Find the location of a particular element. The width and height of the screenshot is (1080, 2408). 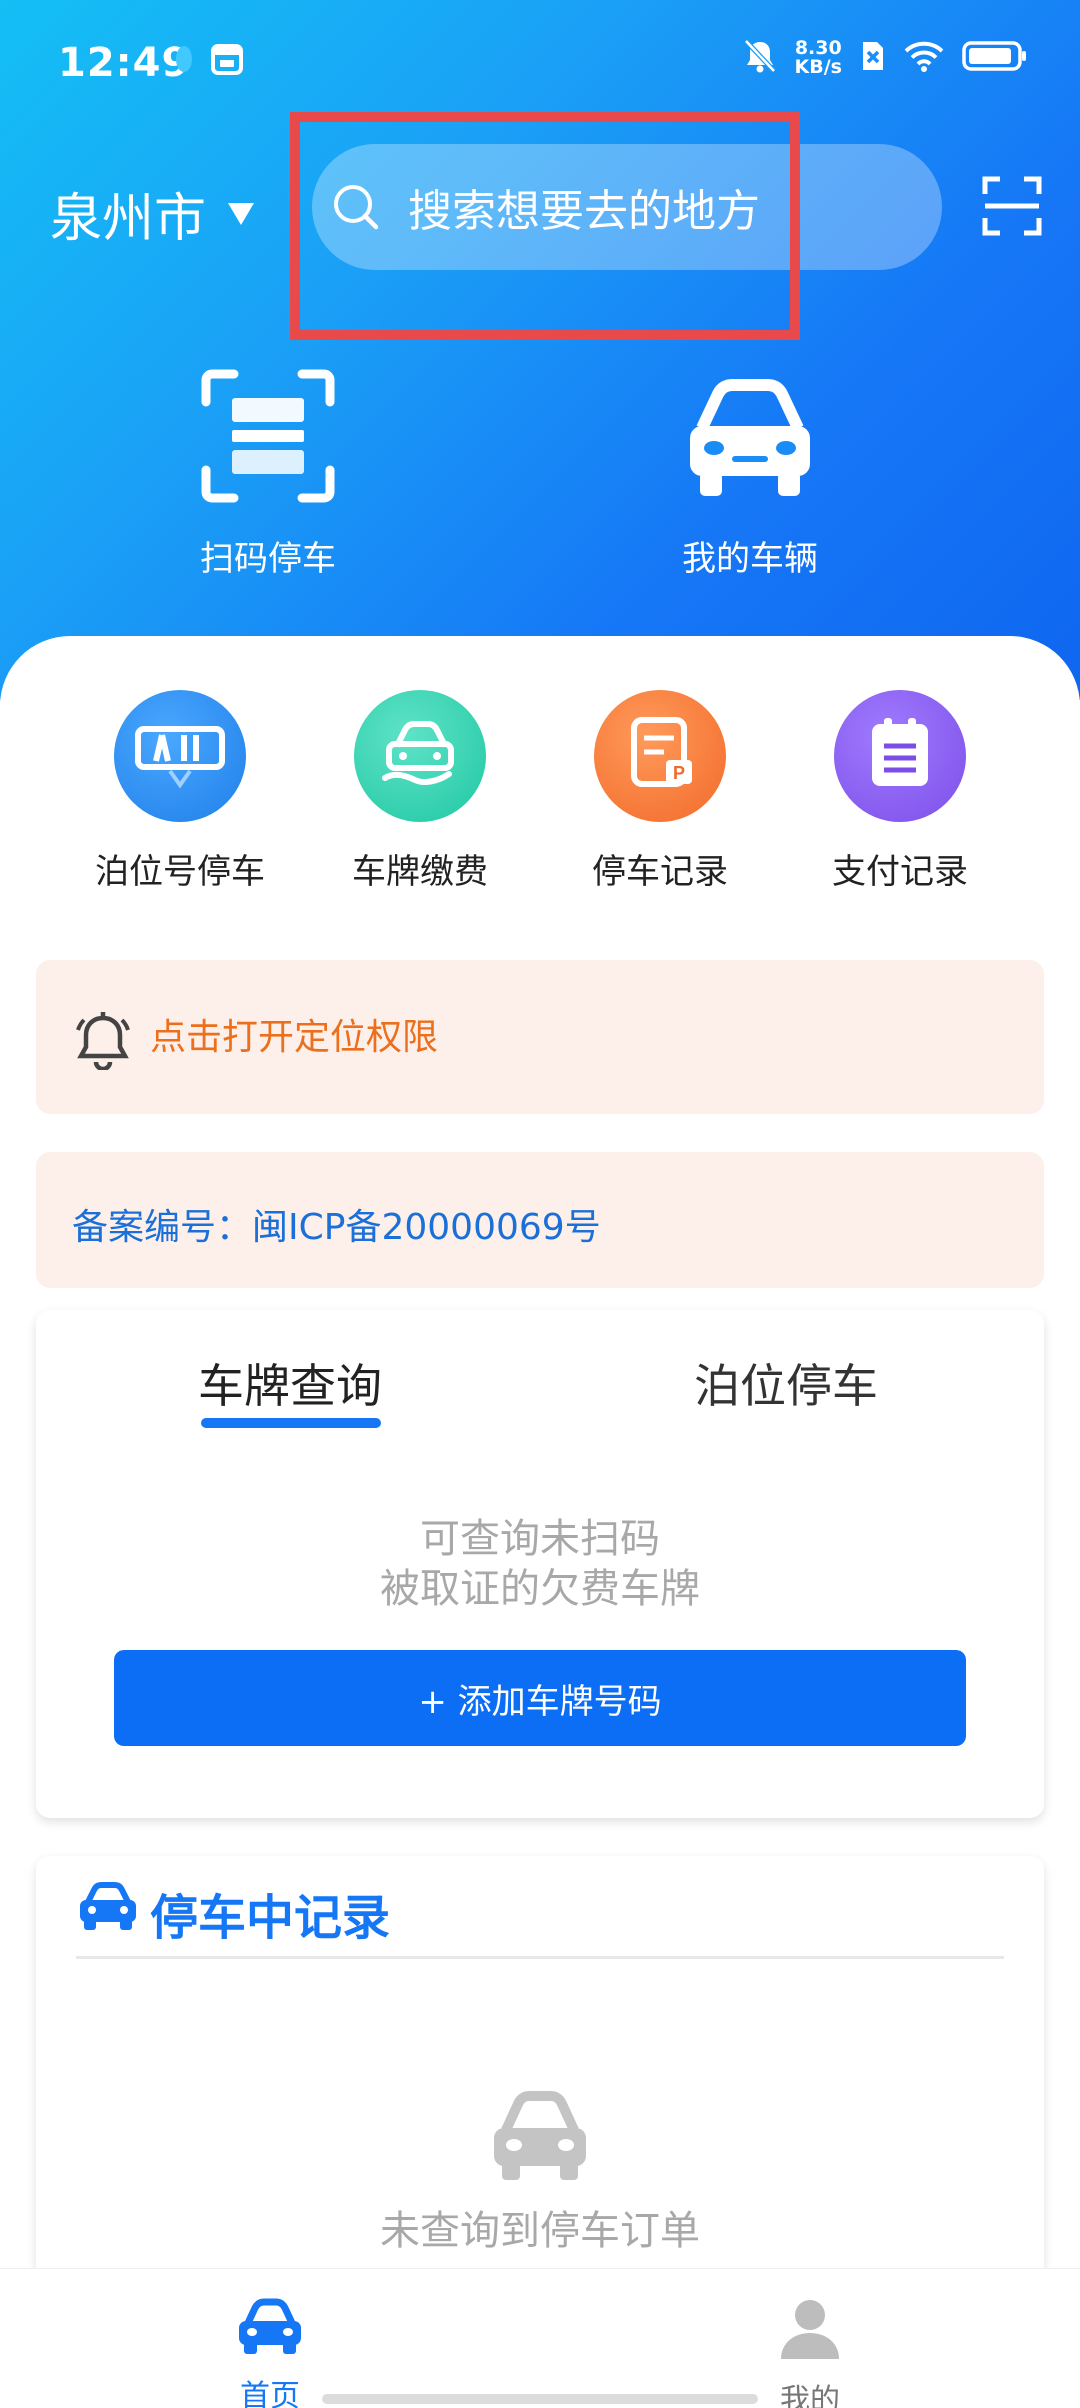

parking-record-icon: P is located at coordinates (660, 756).